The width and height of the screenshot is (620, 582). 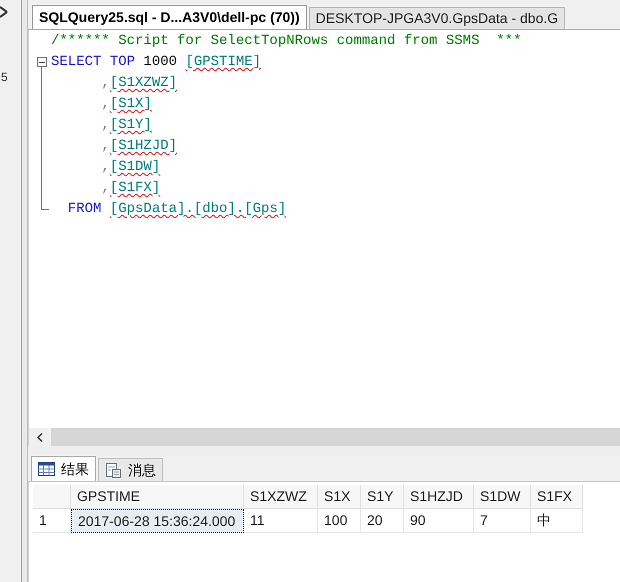 I want to click on column-header: S1HZJD, so click(x=439, y=497).